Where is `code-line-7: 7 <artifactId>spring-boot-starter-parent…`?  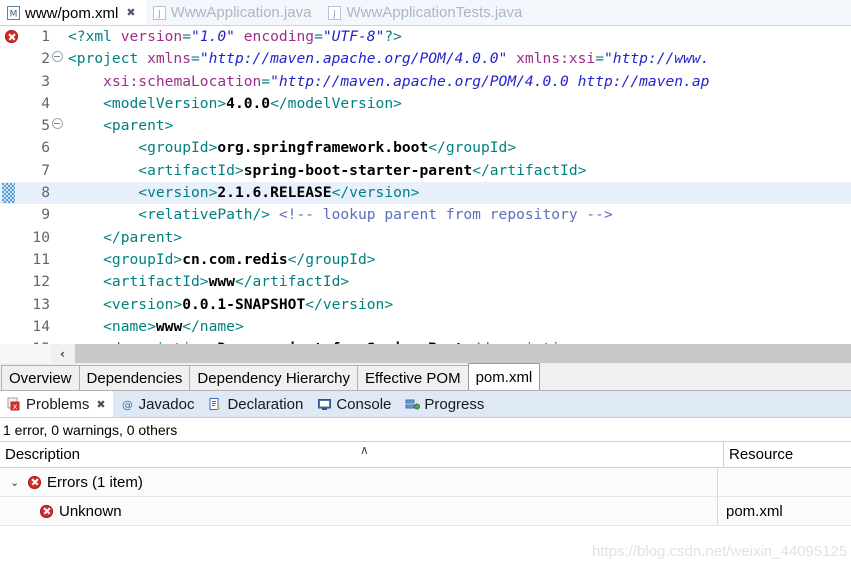
code-line-7: 7 <artifactId>spring-boot-starter-parent… is located at coordinates (425, 171).